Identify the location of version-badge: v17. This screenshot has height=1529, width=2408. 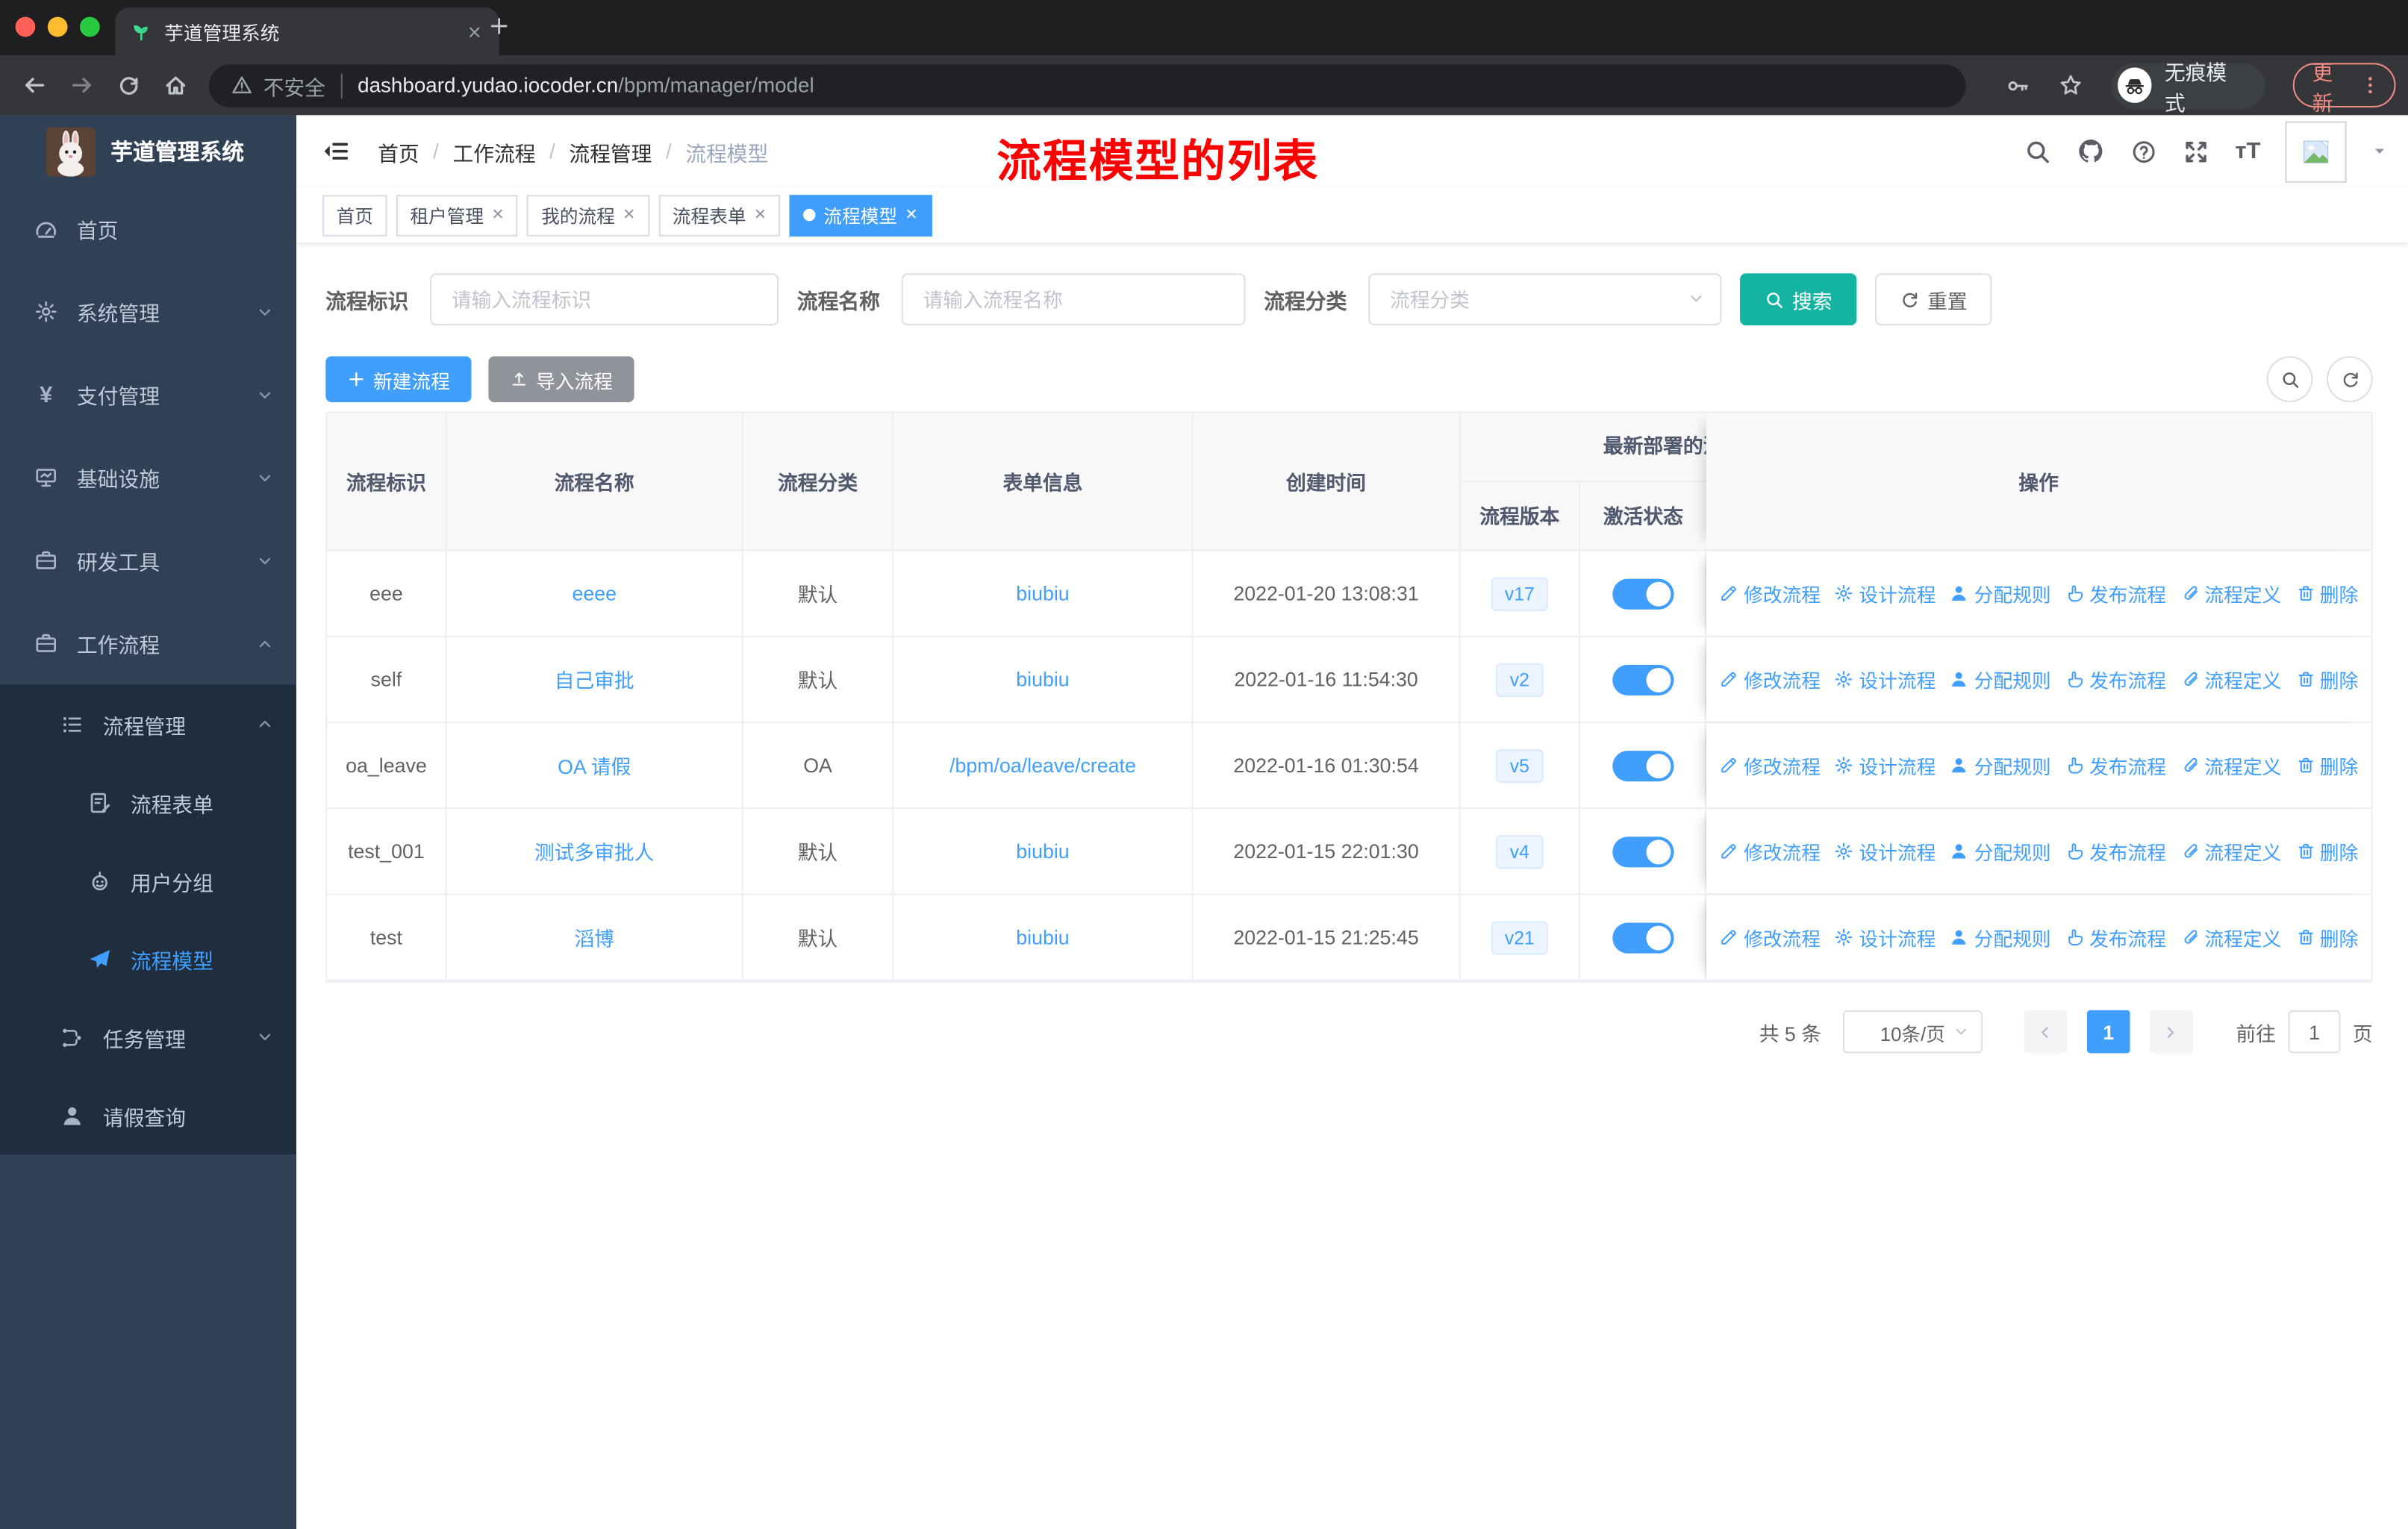
(1520, 593).